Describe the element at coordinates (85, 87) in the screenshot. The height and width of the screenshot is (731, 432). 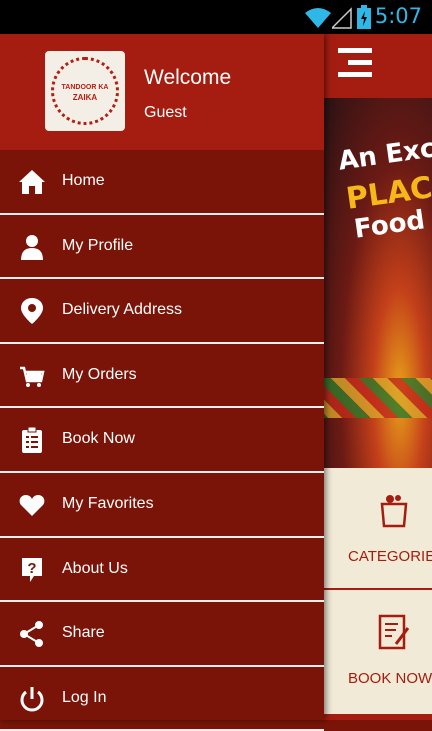
I see `logo-text-line1: TANDOOR KA` at that location.